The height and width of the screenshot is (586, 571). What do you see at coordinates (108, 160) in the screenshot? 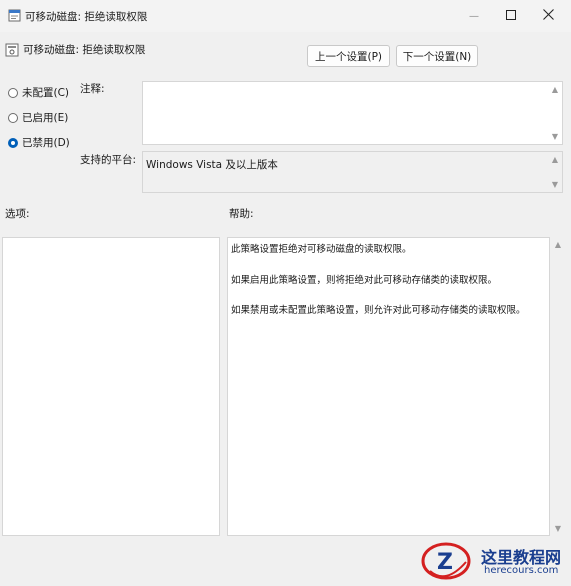
I see `platform-label: 支持的平台:` at bounding box center [108, 160].